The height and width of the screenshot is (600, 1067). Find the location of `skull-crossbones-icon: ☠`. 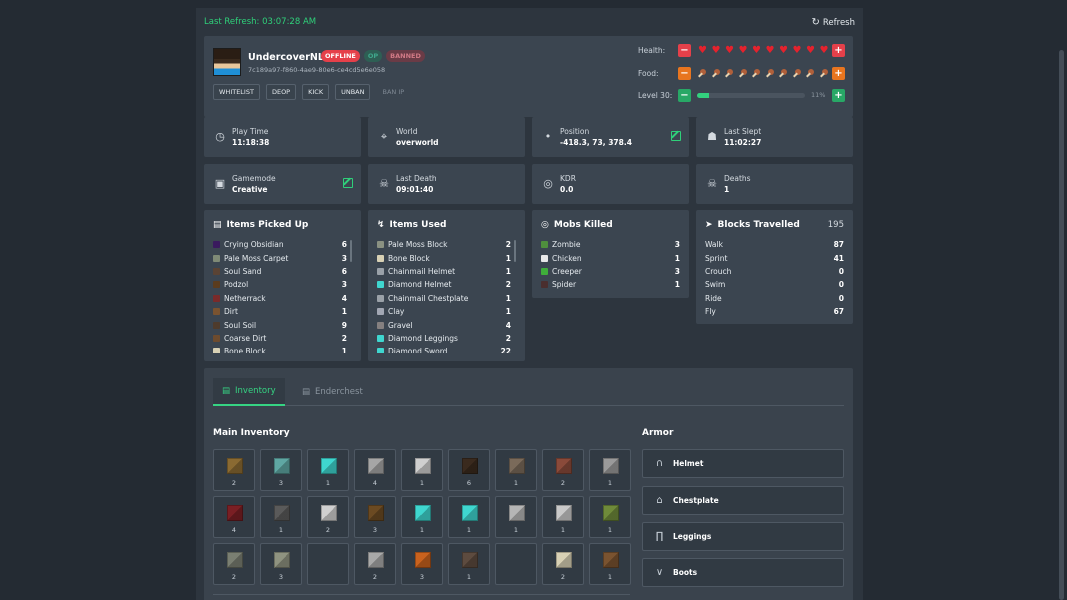

skull-crossbones-icon: ☠ is located at coordinates (384, 183).